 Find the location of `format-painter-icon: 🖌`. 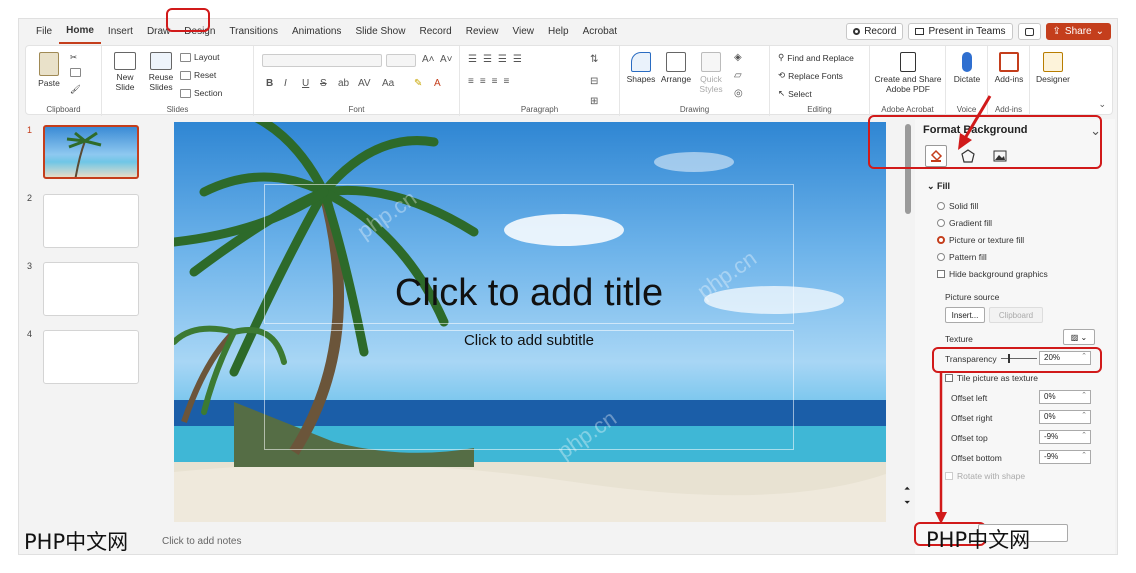

format-painter-icon: 🖌 is located at coordinates (75, 89).